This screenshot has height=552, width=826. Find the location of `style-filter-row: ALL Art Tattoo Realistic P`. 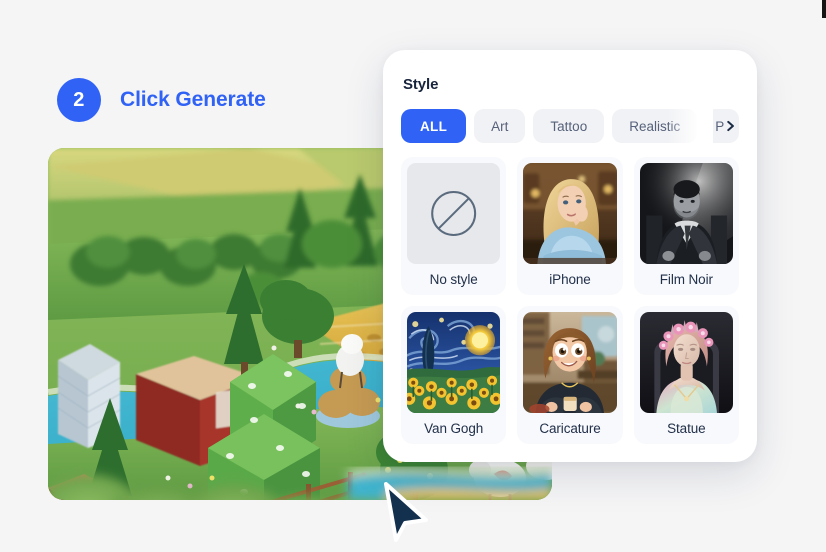

style-filter-row: ALL Art Tattoo Realistic P is located at coordinates (570, 126).